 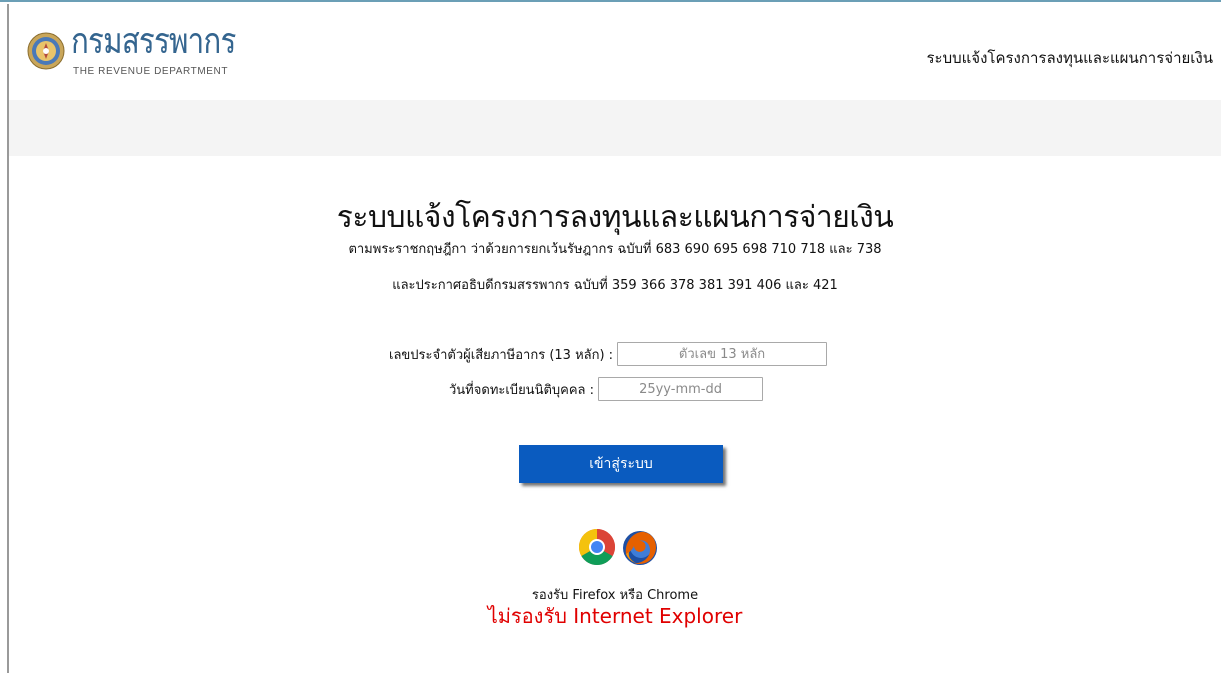 What do you see at coordinates (615, 128) in the screenshot?
I see `header-band` at bounding box center [615, 128].